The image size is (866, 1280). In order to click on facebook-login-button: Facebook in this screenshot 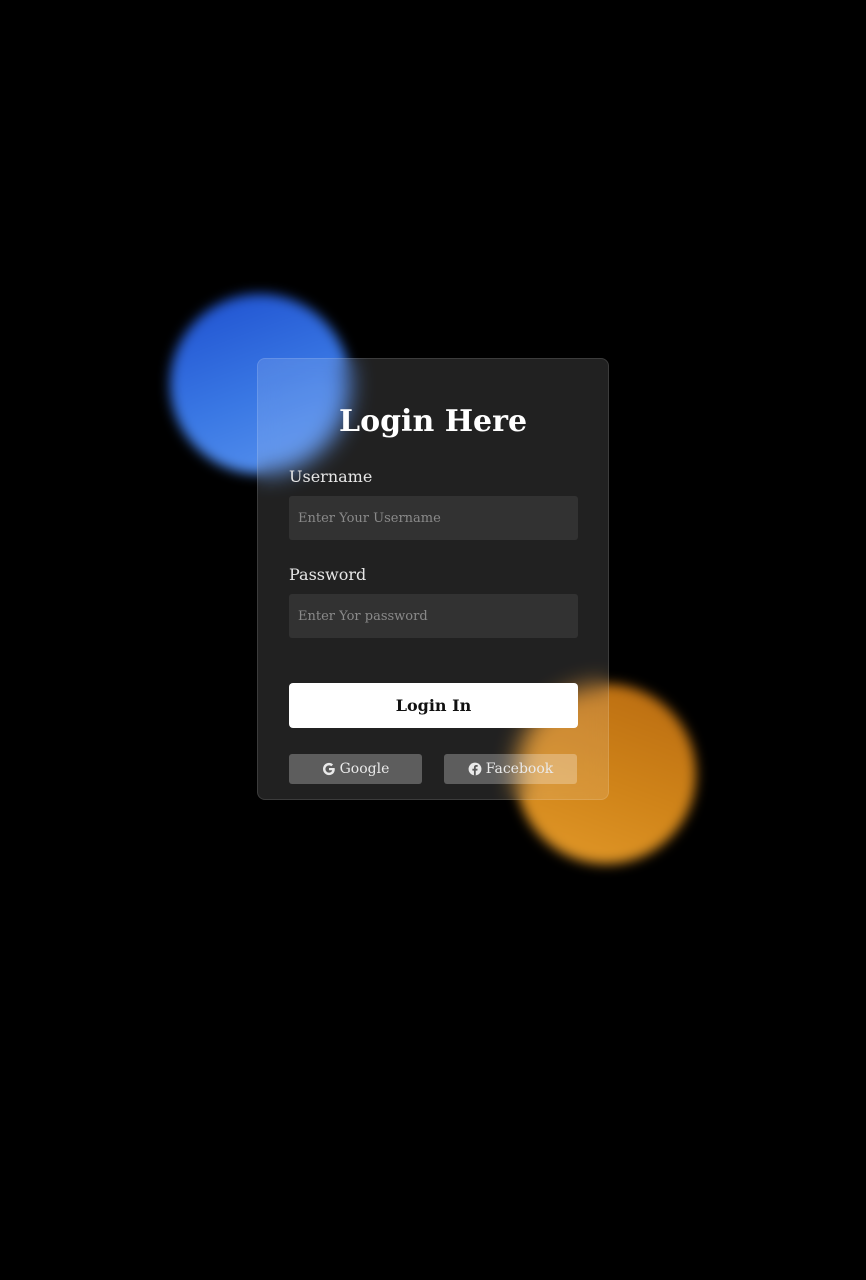, I will do `click(510, 769)`.